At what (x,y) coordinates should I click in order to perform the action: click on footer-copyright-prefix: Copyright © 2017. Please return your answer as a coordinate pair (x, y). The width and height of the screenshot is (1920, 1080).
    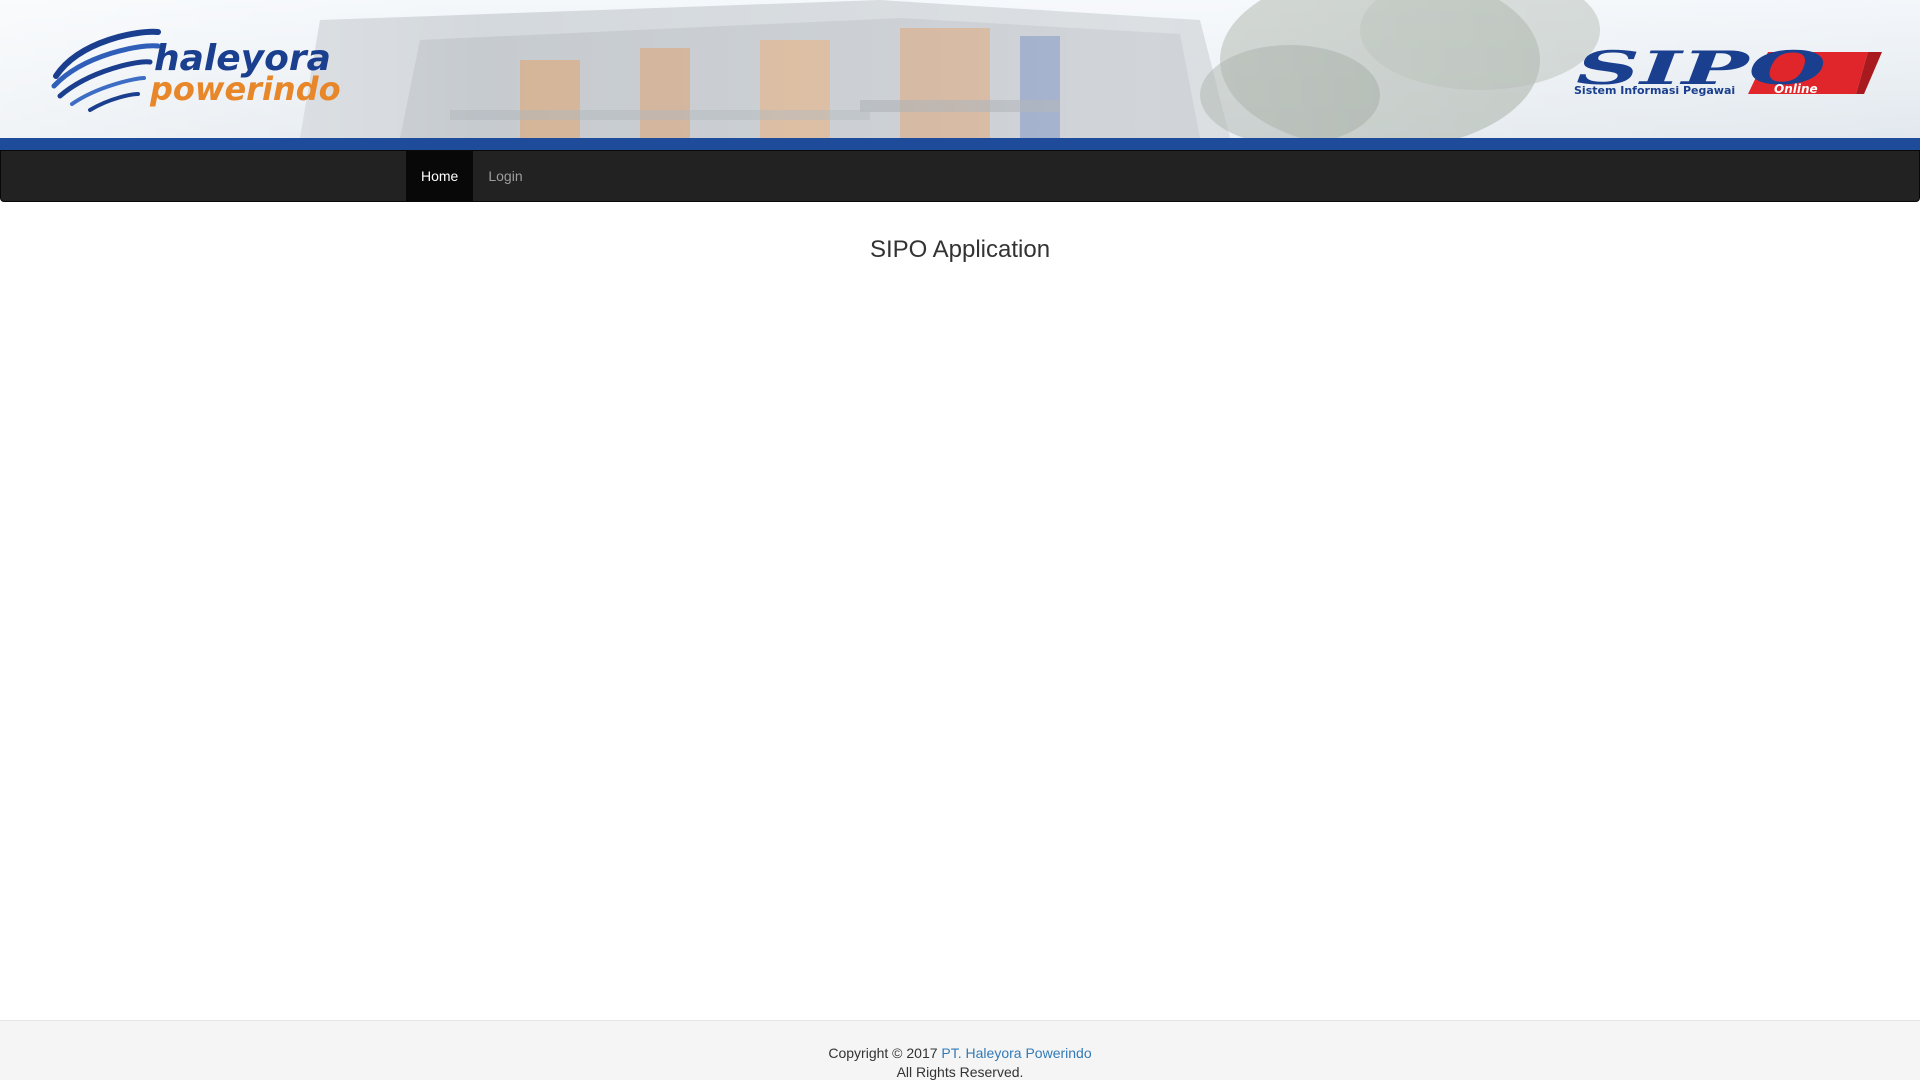
    Looking at the image, I should click on (885, 1053).